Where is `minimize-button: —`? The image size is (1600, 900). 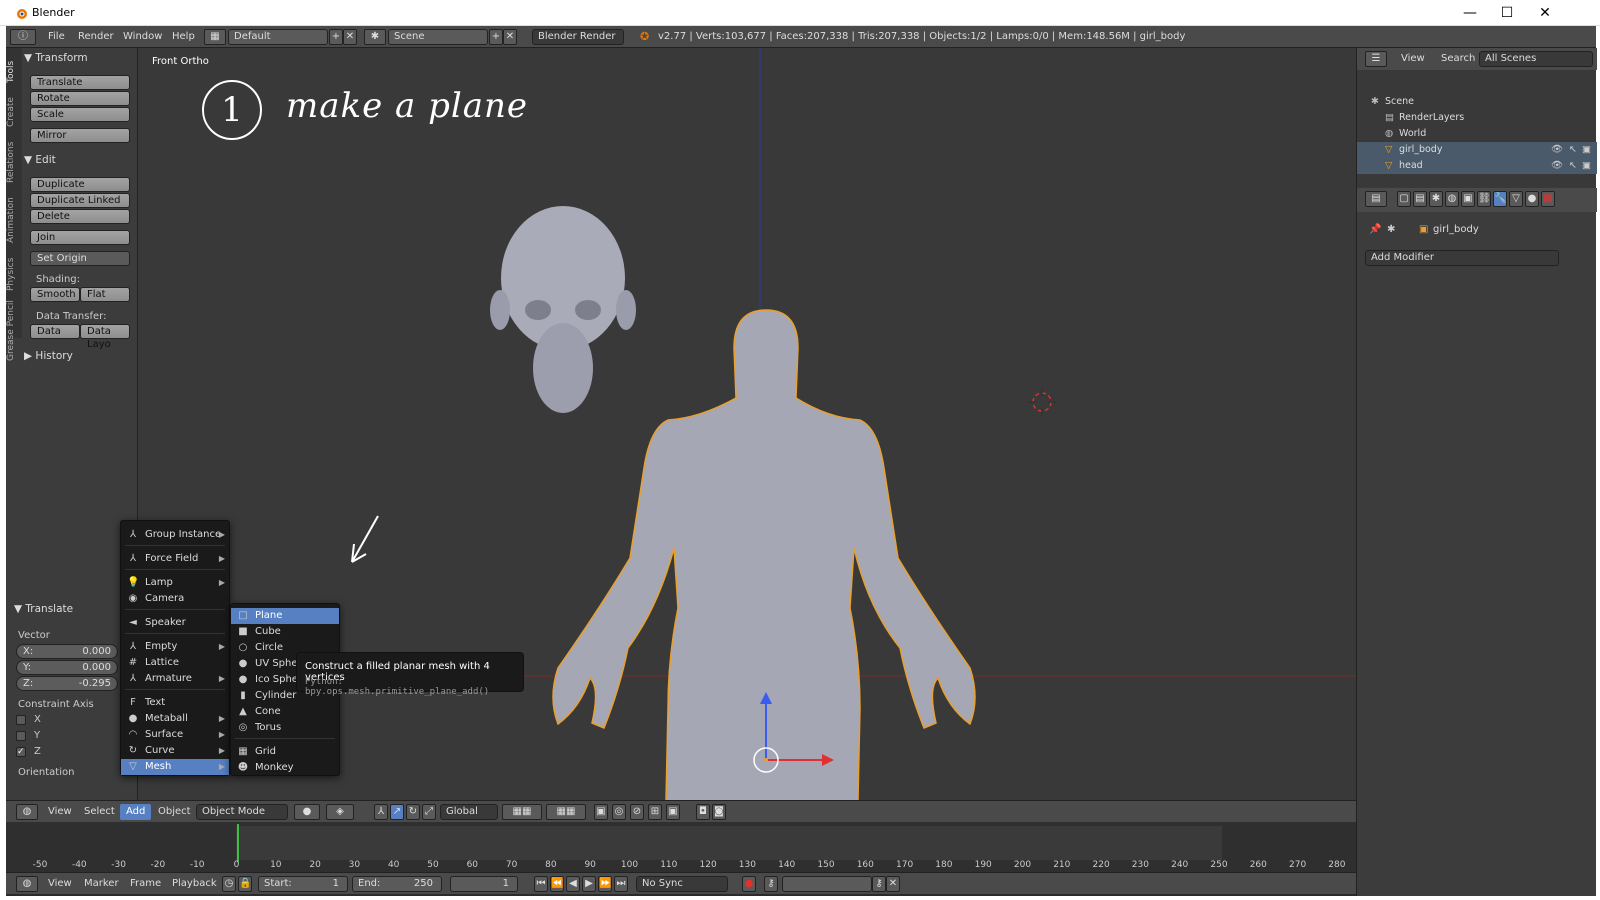 minimize-button: — is located at coordinates (1470, 13).